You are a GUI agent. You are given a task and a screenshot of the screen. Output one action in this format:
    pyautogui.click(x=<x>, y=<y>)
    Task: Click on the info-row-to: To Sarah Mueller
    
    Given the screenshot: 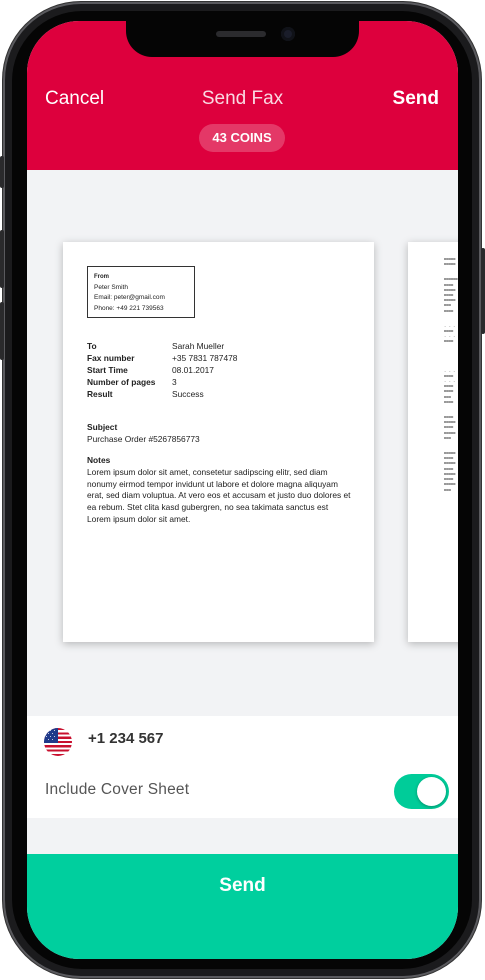 What is the action you would take?
    pyautogui.click(x=162, y=346)
    